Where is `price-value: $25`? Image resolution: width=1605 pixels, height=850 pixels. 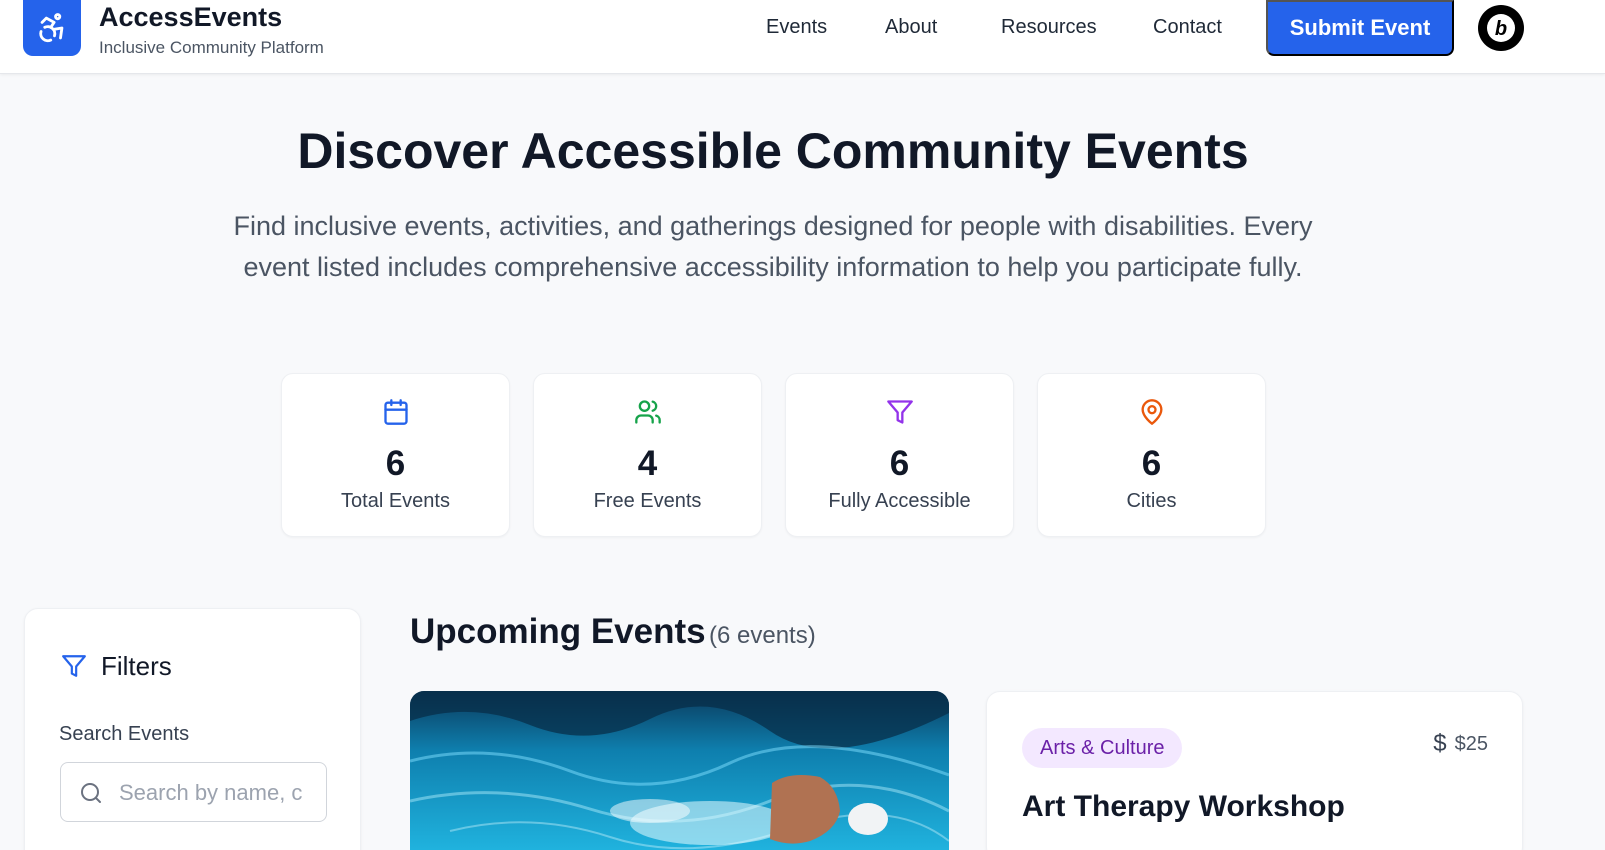 price-value: $25 is located at coordinates (1471, 743).